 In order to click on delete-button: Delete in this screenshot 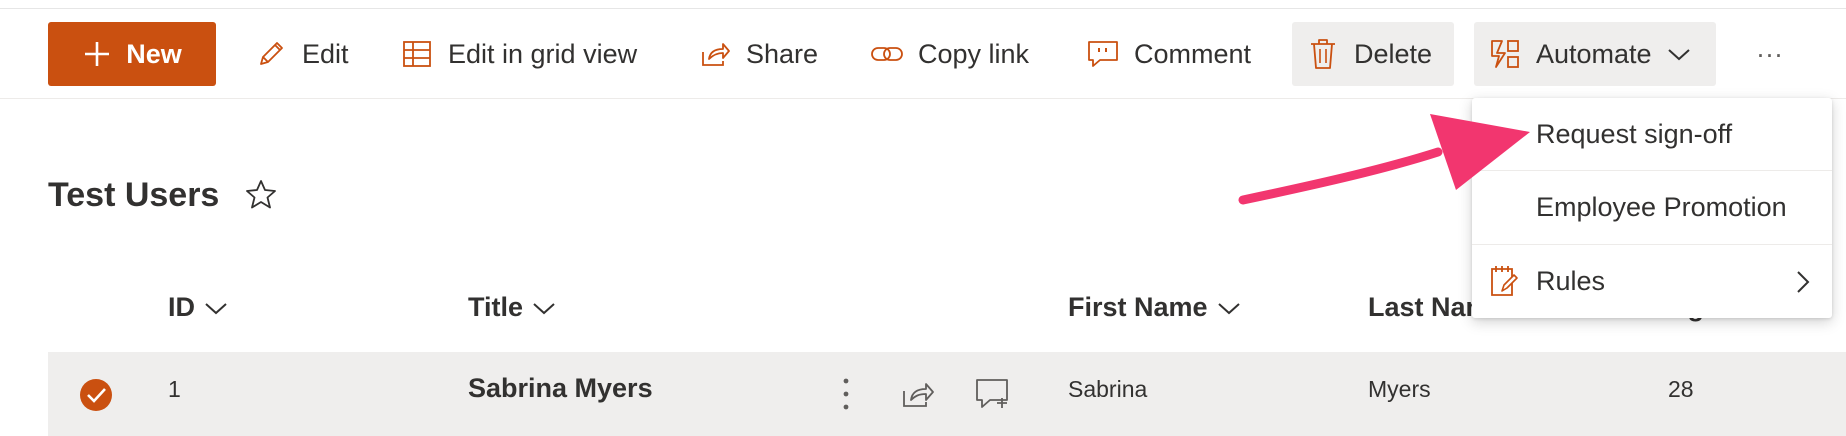, I will do `click(1373, 54)`.